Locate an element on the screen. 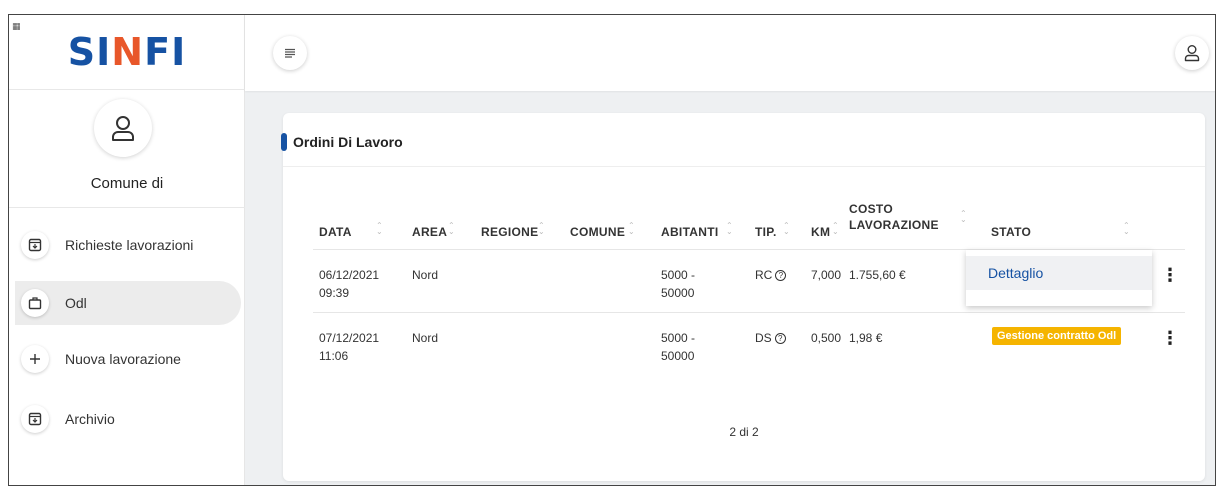  cell-tip: DS? is located at coordinates (770, 338).